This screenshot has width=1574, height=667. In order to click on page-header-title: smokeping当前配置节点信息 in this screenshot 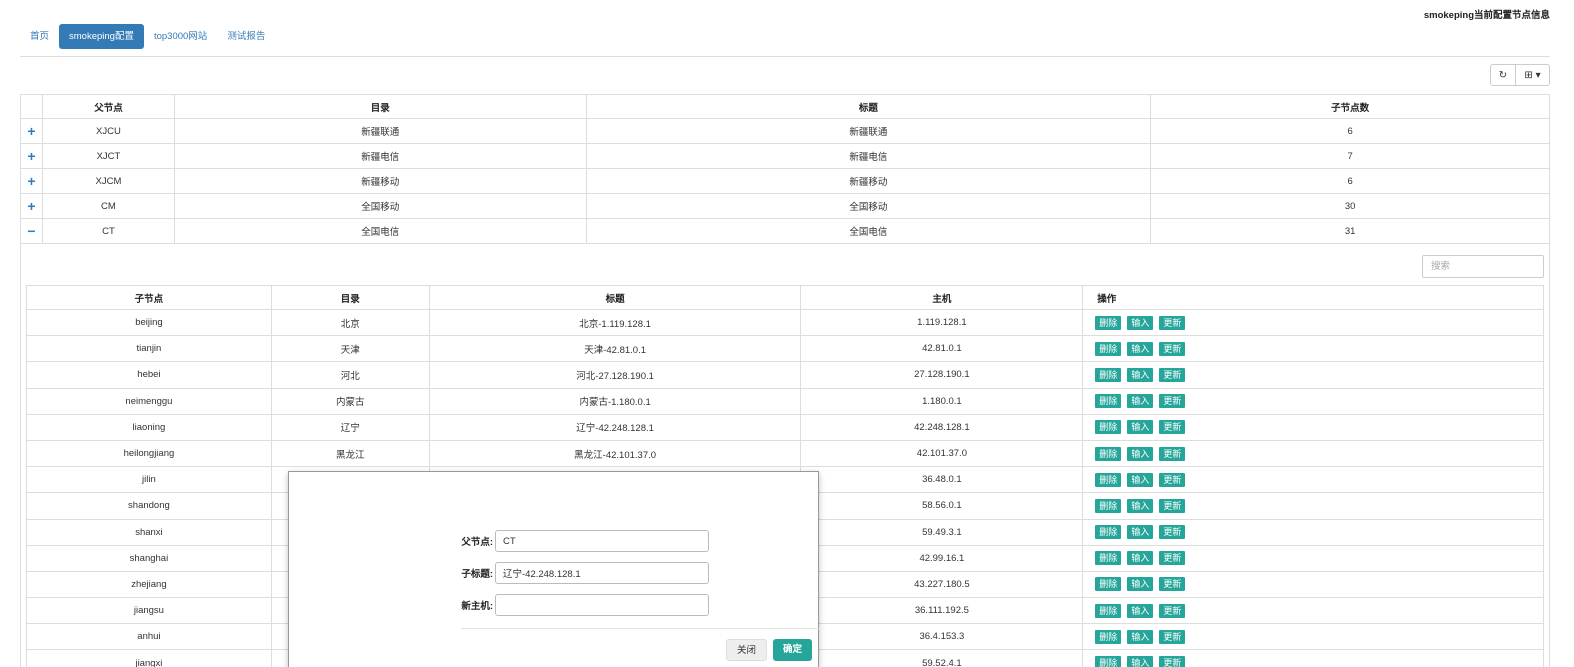, I will do `click(1486, 15)`.